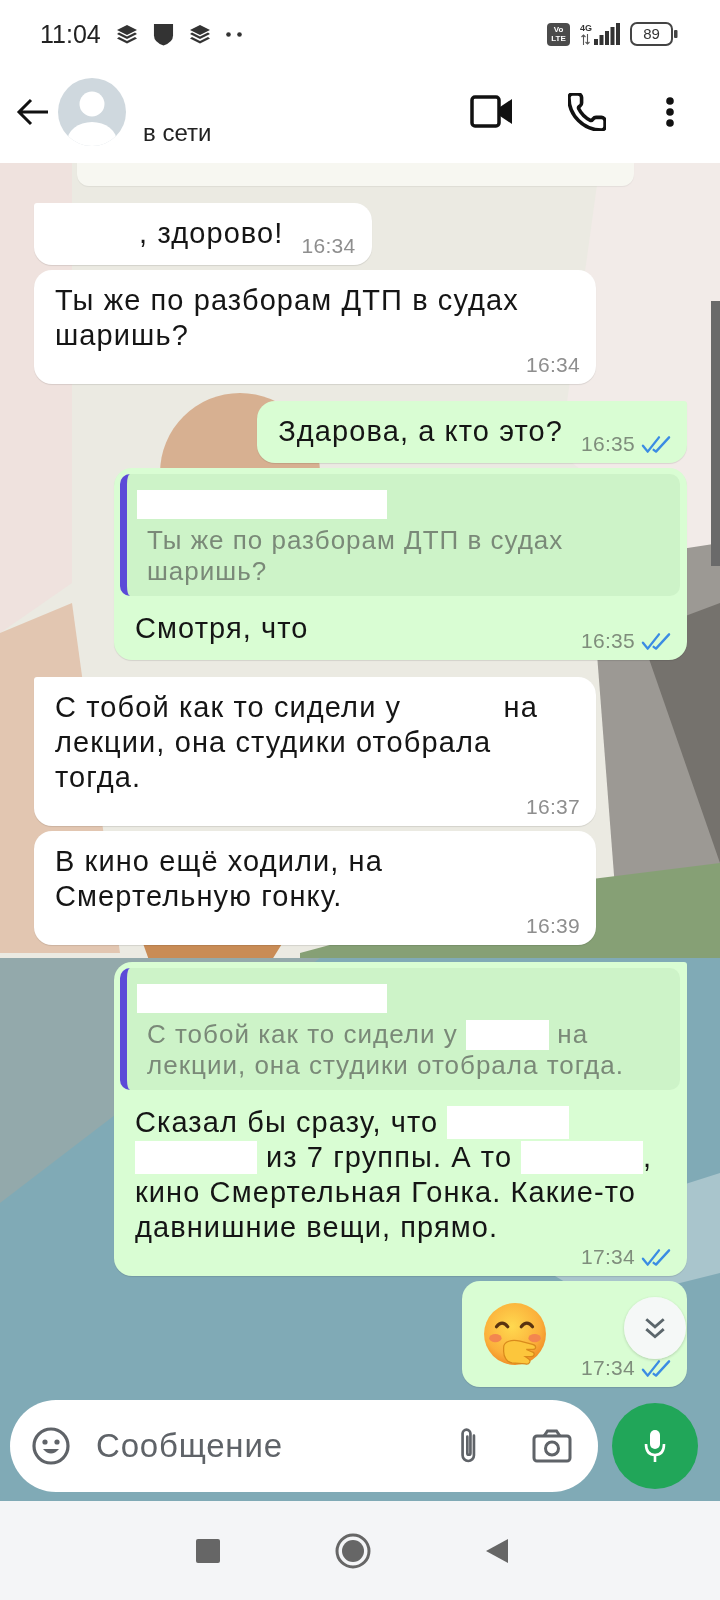 The width and height of the screenshot is (720, 1600). I want to click on message-bubble: С тобой как то сидели у на лекции, она студики отобрала тогда. 16:37, so click(315, 751).